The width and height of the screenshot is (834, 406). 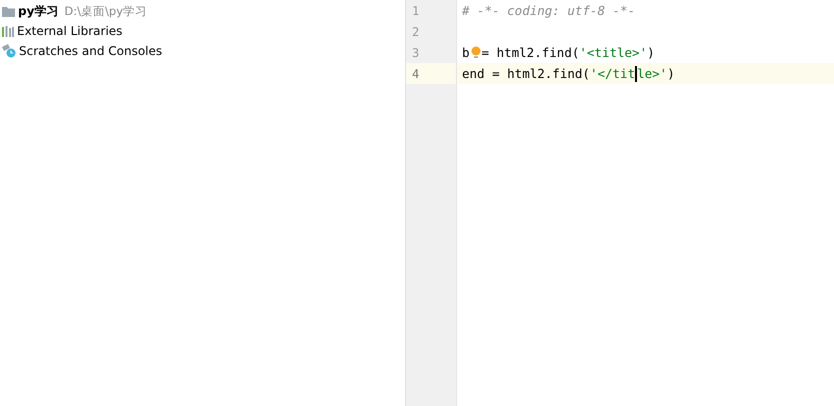 What do you see at coordinates (69, 31) in the screenshot?
I see `tree-item: External Libraries` at bounding box center [69, 31].